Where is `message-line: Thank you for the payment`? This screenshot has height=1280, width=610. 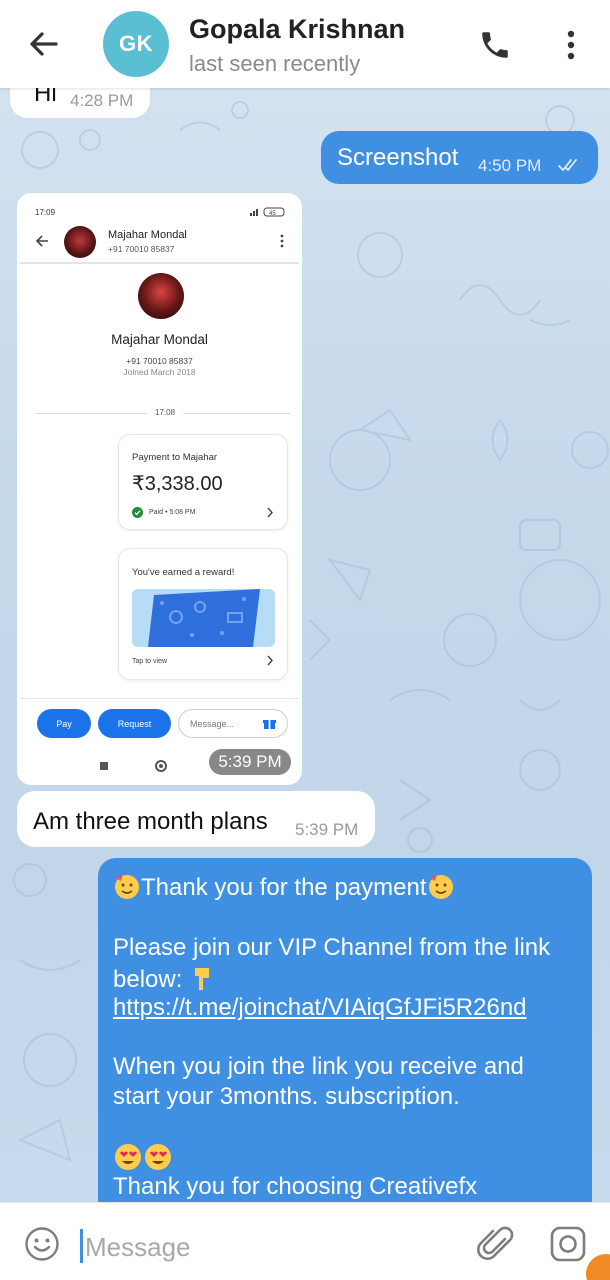
message-line: Thank you for the payment is located at coordinates (284, 887).